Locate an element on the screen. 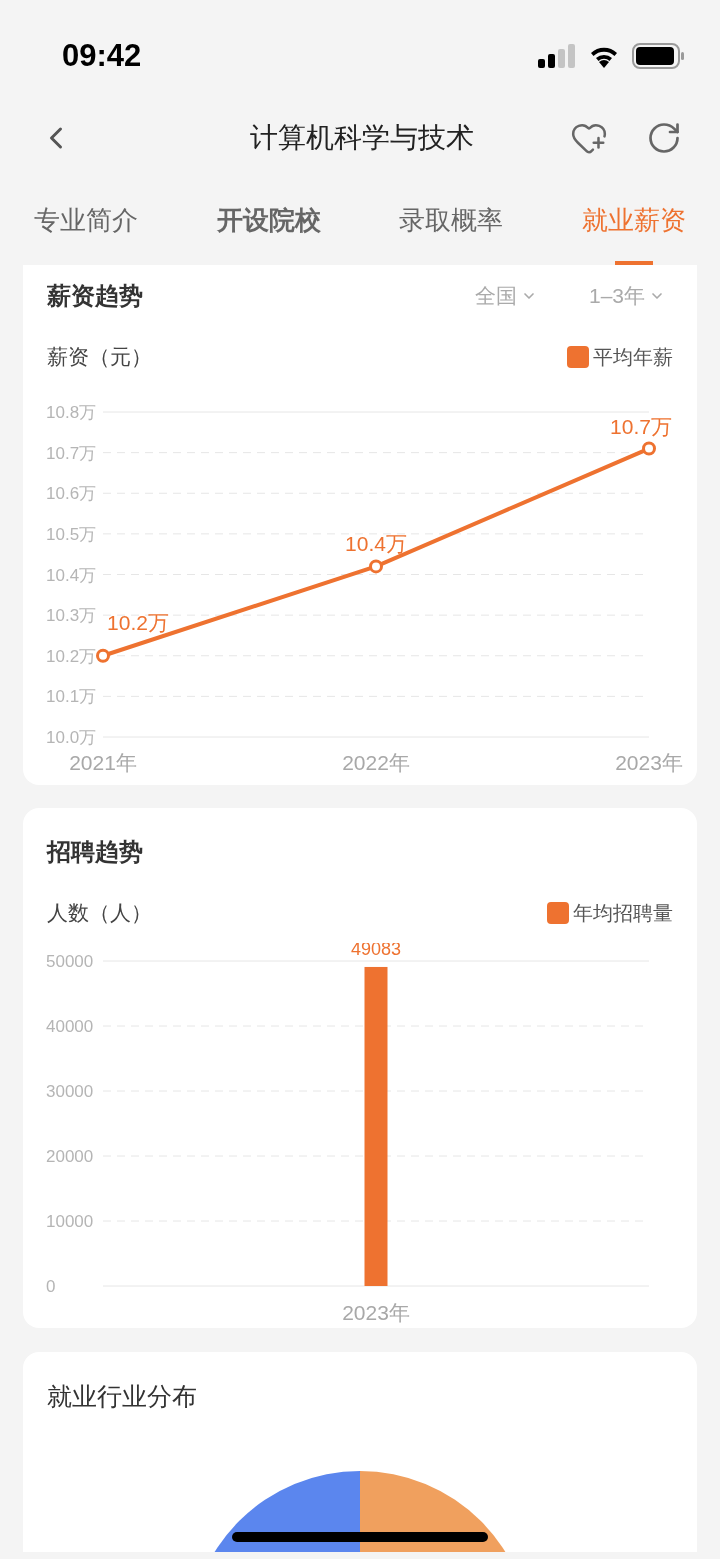 The width and height of the screenshot is (720, 1559). data-label: 49083 is located at coordinates (376, 951).